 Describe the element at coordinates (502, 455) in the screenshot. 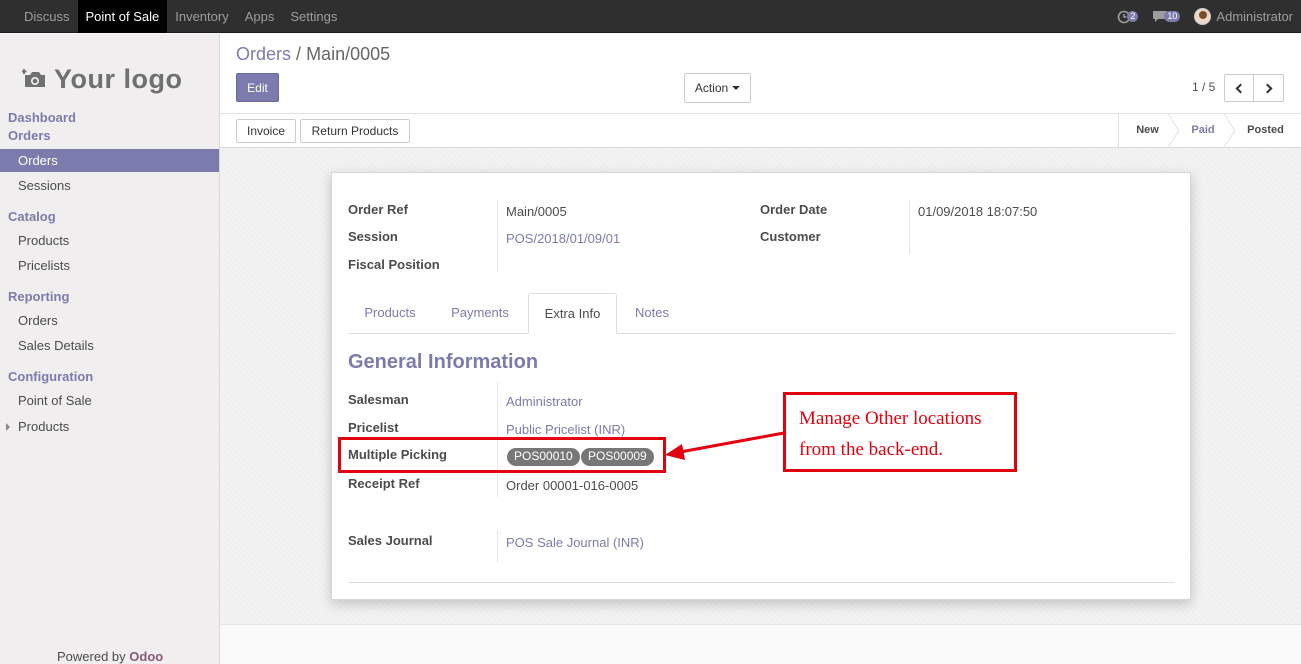

I see `highlight-box` at that location.